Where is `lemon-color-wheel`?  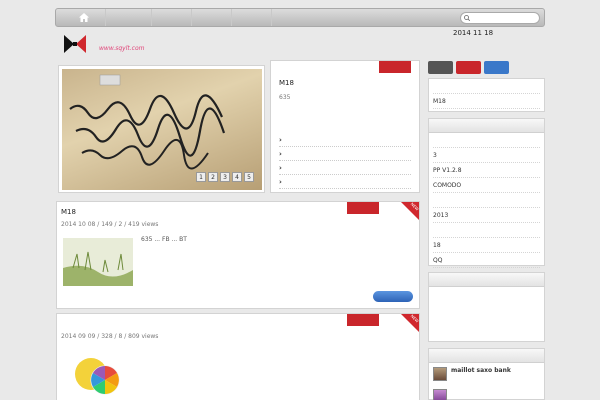
lemon-color-wheel is located at coordinates (98, 374).